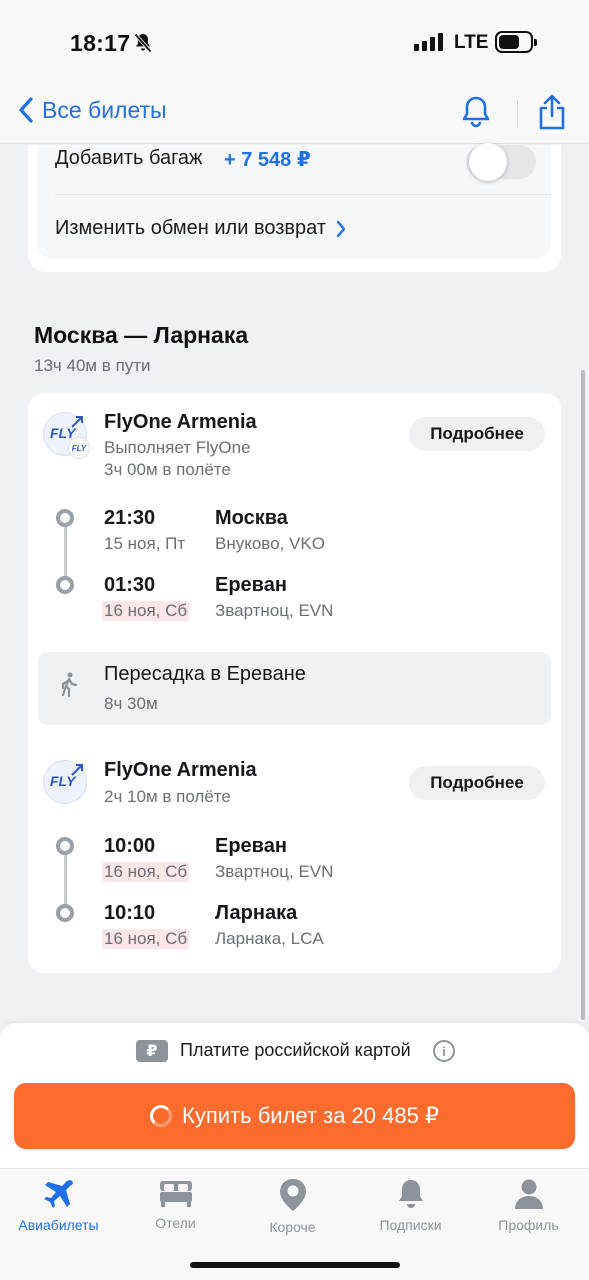 This screenshot has height=1280, width=589. Describe the element at coordinates (175, 1210) in the screenshot. I see `tab-hotels: Отели` at that location.